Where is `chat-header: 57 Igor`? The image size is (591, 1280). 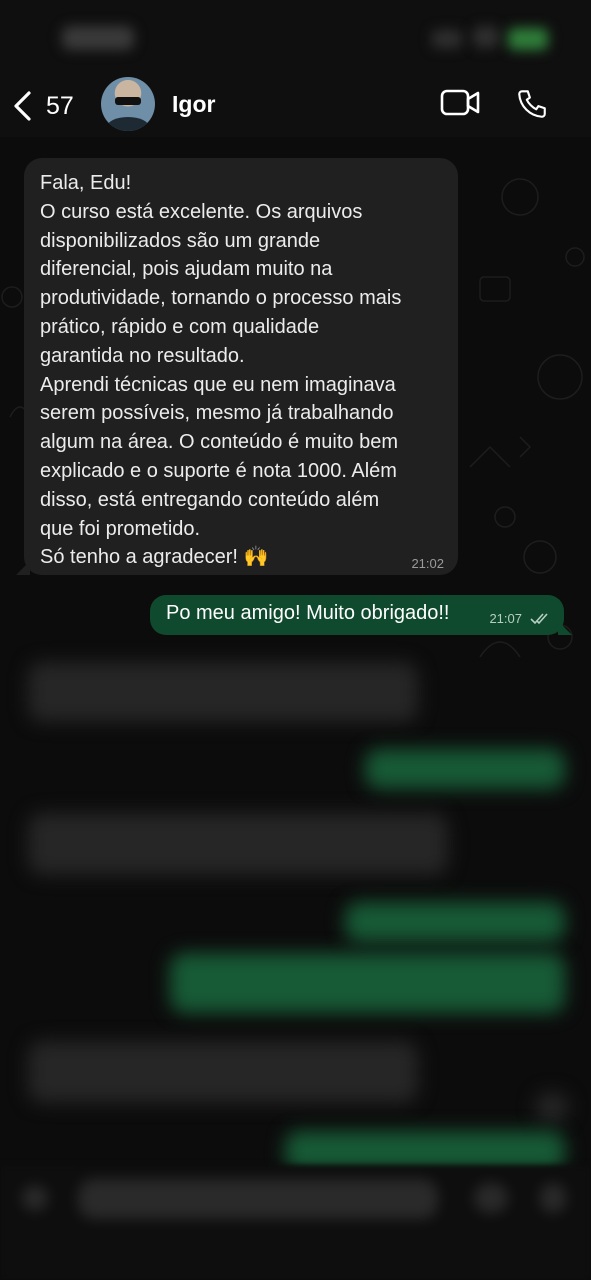 chat-header: 57 Igor is located at coordinates (295, 106).